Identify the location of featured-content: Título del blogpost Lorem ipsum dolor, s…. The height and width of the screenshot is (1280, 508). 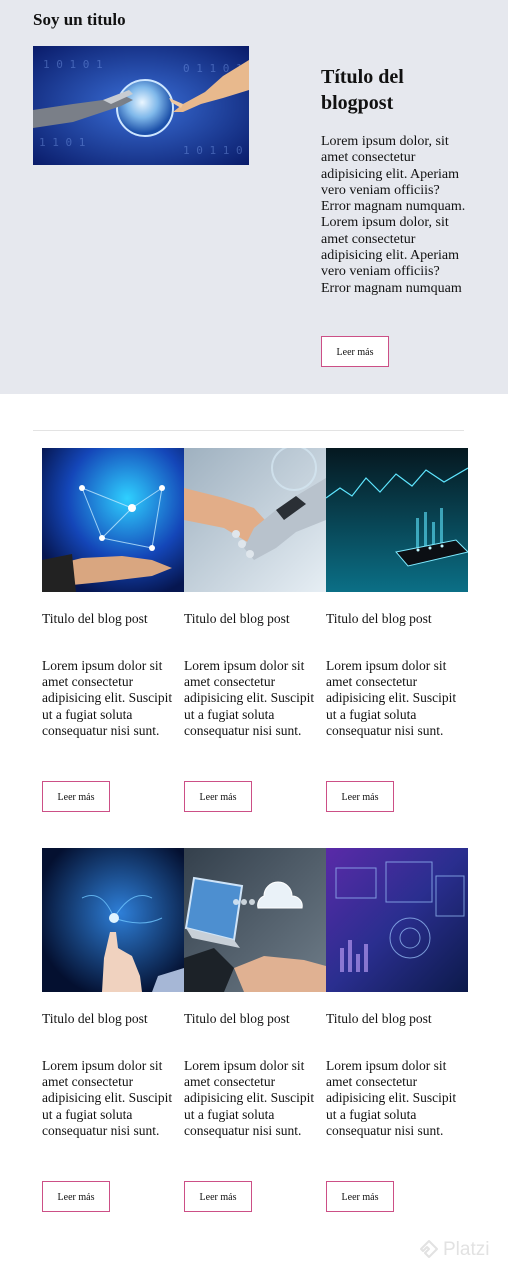
(396, 180).